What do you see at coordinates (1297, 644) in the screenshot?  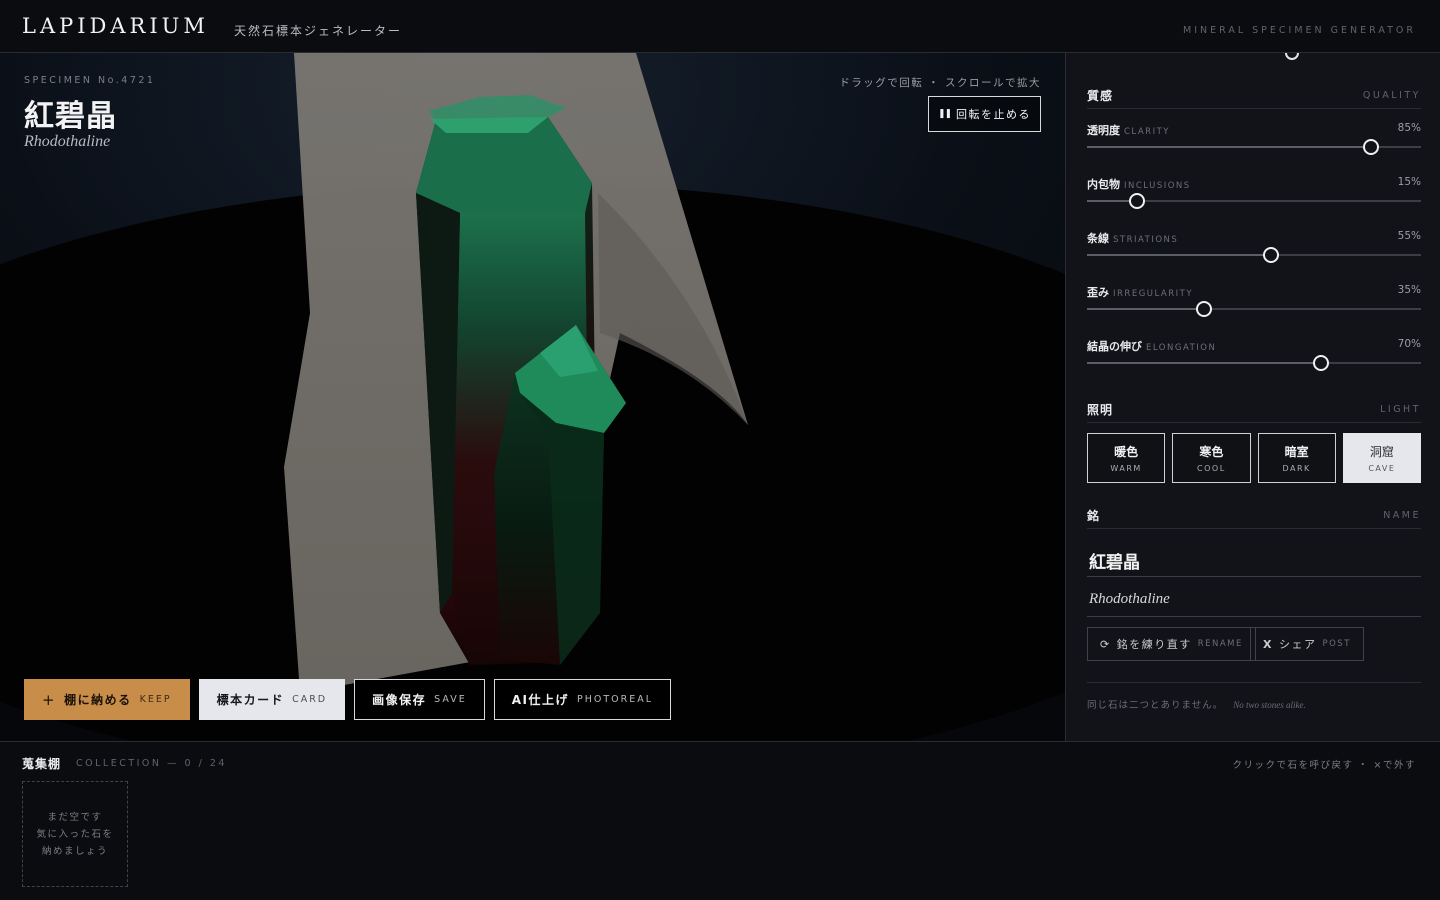 I see `post-label: シェア` at bounding box center [1297, 644].